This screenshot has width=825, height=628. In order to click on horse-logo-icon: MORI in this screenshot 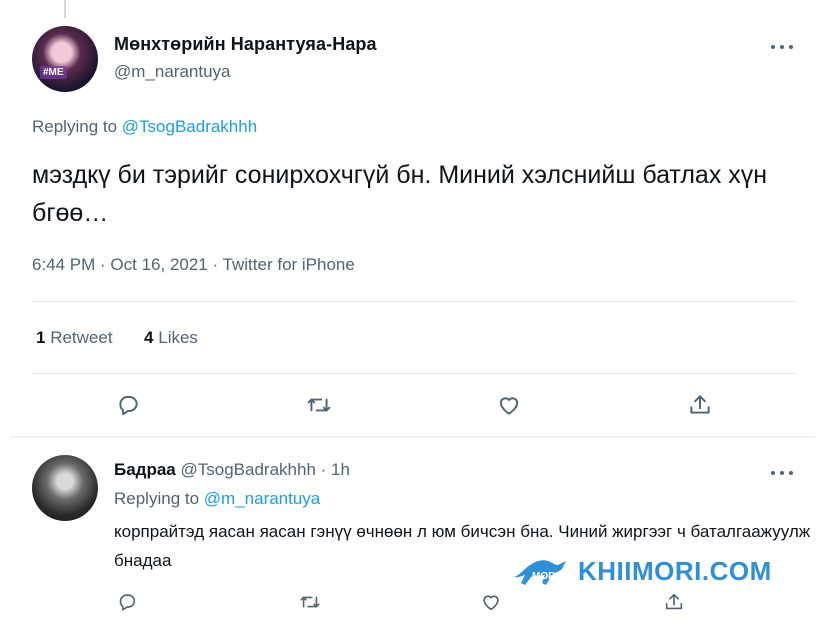, I will do `click(542, 571)`.